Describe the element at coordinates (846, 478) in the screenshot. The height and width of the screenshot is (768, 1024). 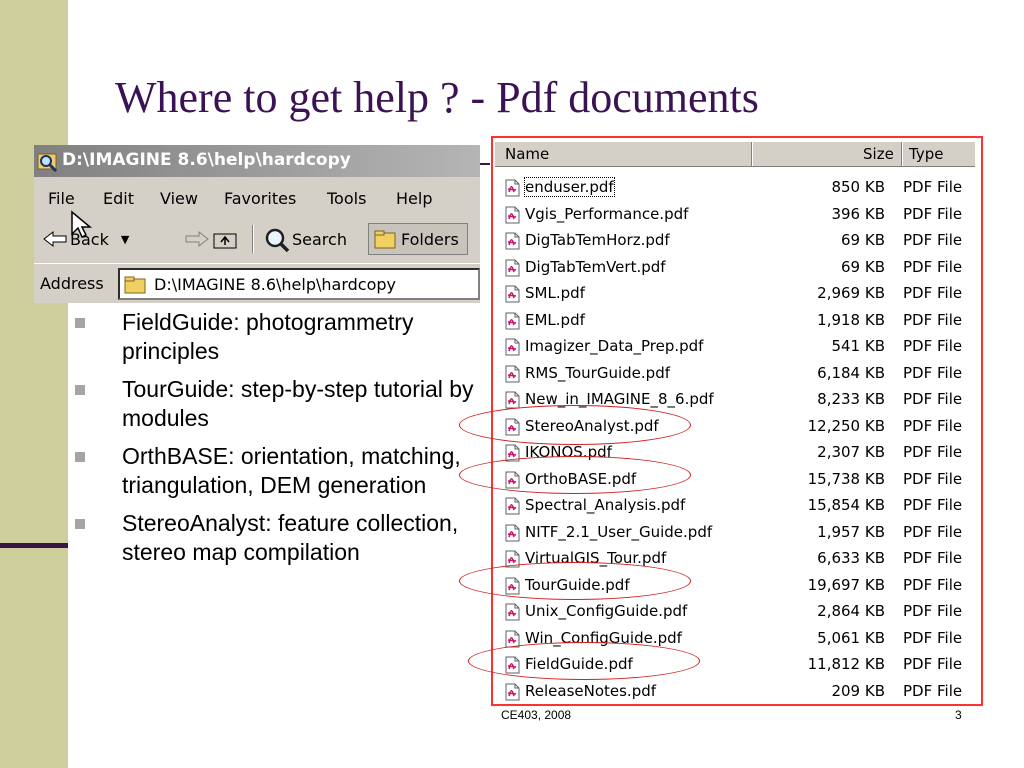
I see `file-size: 15,738 KB` at that location.